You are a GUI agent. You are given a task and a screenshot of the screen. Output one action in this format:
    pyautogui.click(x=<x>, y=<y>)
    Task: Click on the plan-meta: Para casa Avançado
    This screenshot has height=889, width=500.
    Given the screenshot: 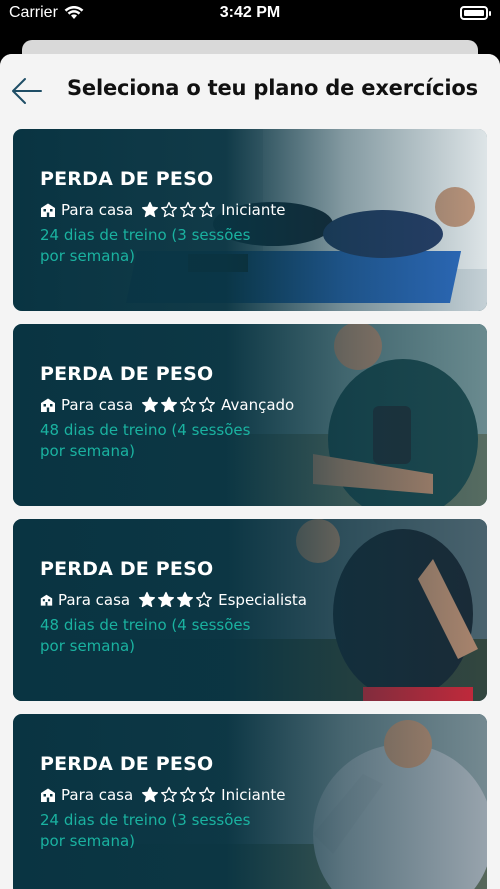 What is the action you would take?
    pyautogui.click(x=173, y=405)
    